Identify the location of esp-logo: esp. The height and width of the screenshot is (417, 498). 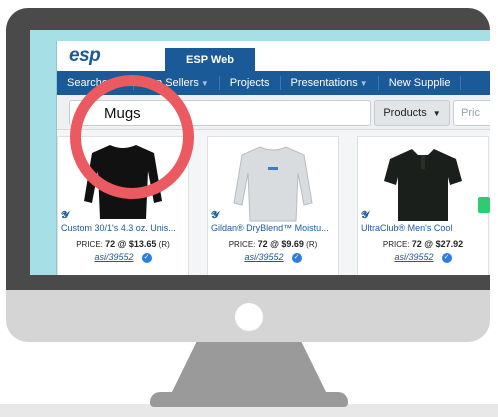
(85, 56).